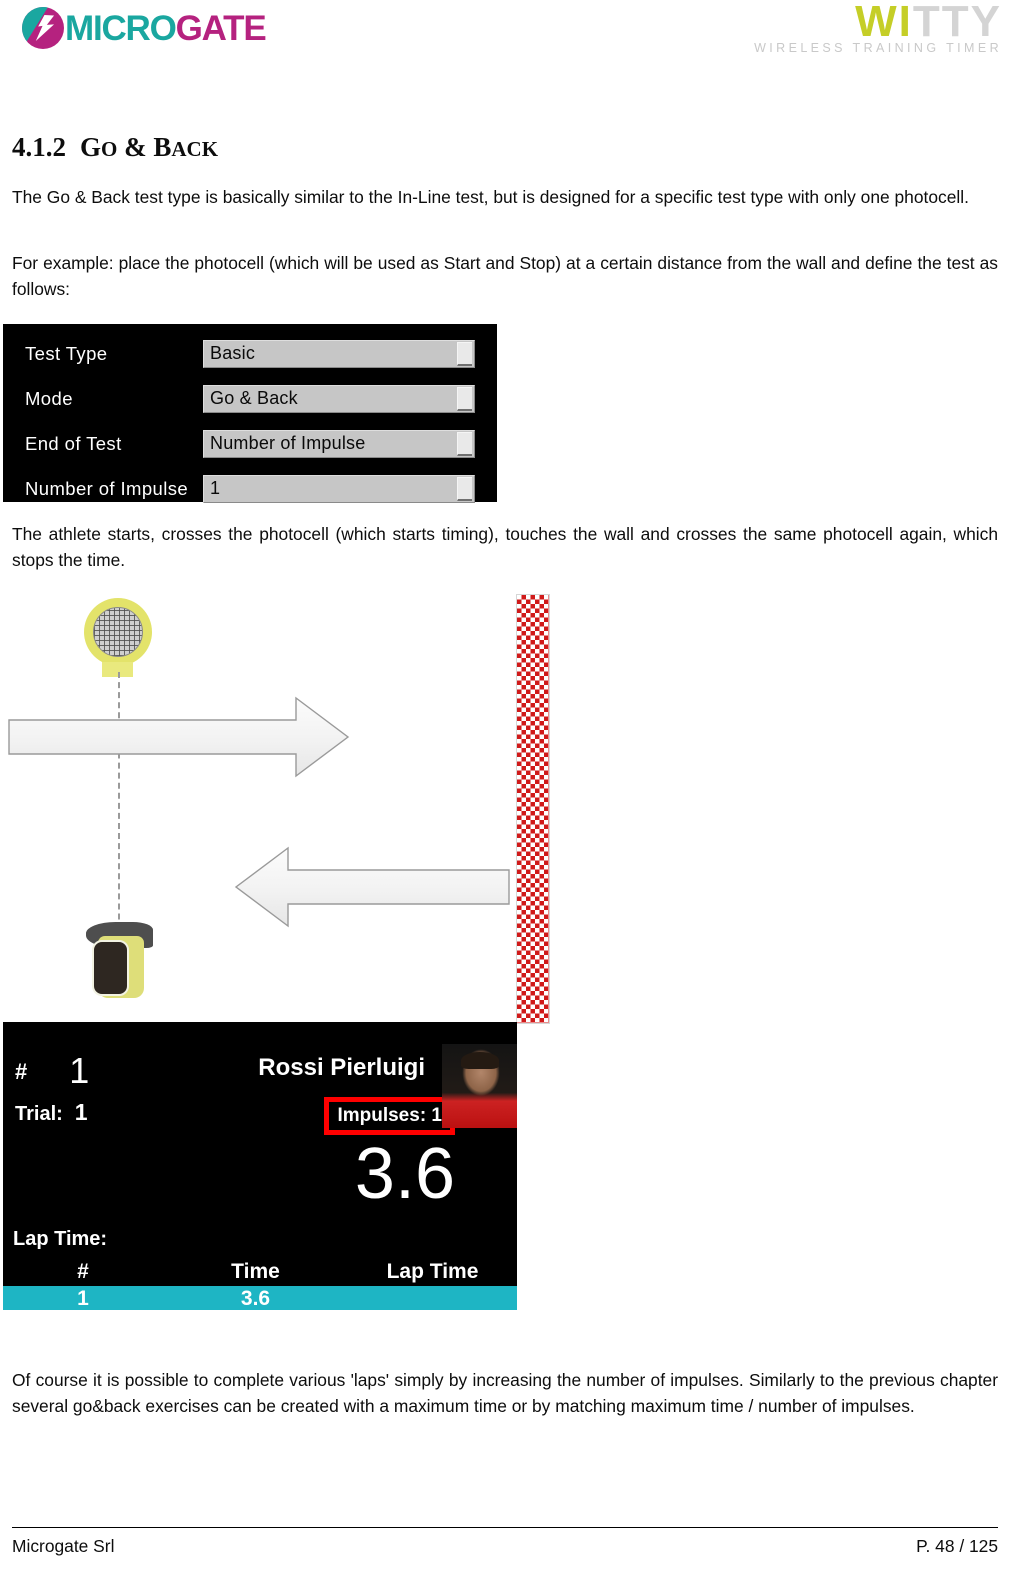 This screenshot has height=1585, width=1010. I want to click on column-header-num: #, so click(83, 1271).